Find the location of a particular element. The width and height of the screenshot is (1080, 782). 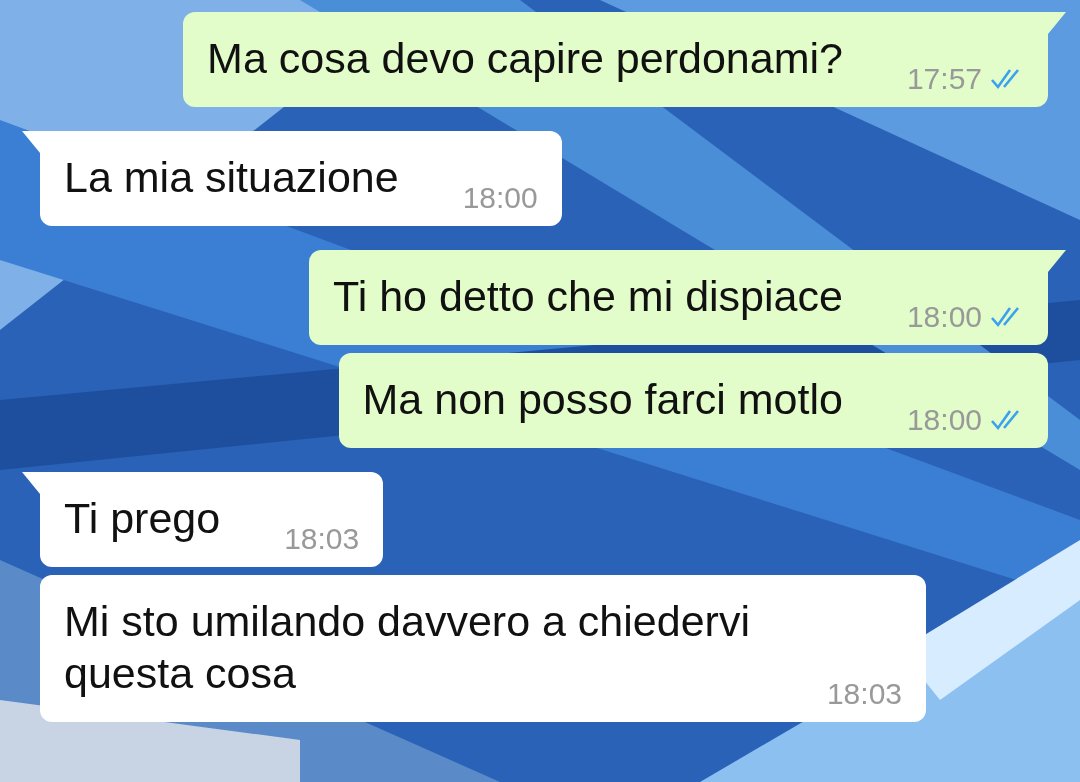

message-time: 17:57 is located at coordinates (944, 79).